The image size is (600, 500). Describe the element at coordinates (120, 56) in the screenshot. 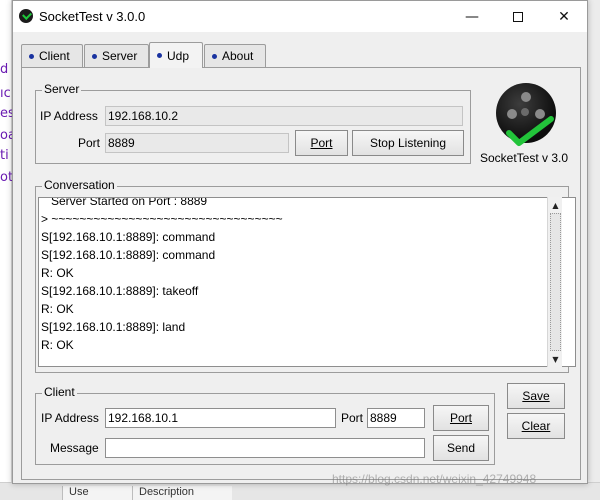

I see `tab-label: Server` at that location.